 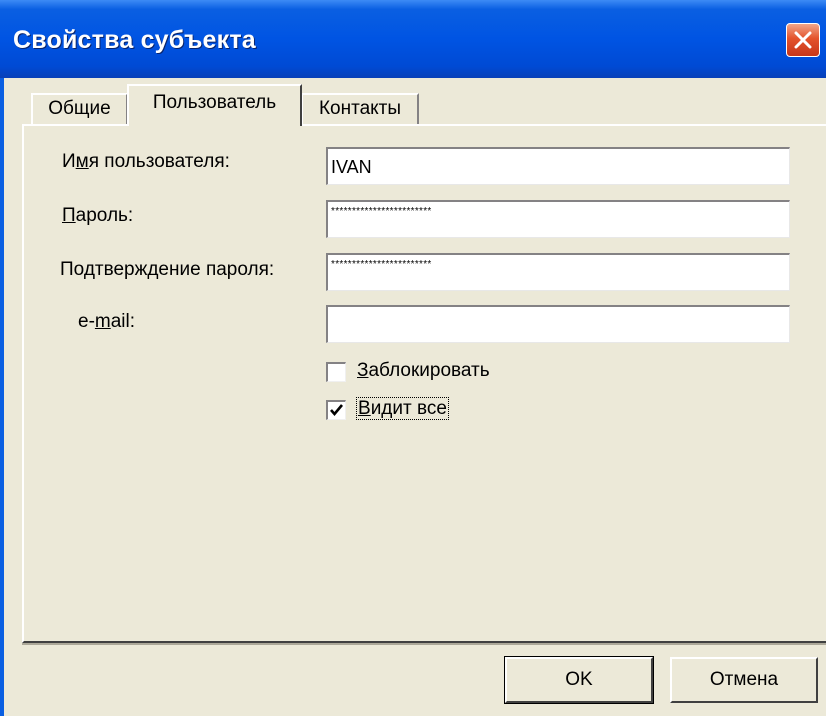 I want to click on see-all-checkbox, so click(x=336, y=410).